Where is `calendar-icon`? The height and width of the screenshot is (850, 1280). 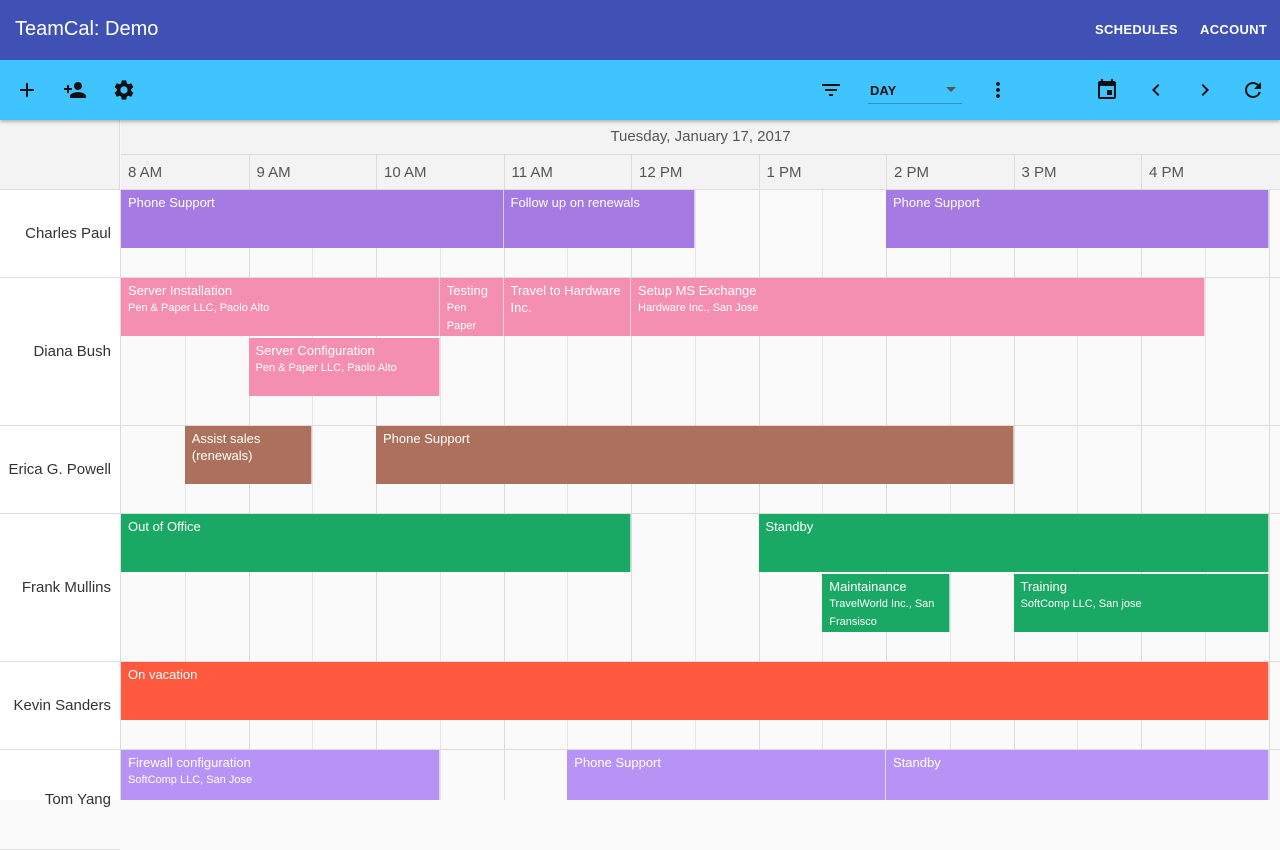
calendar-icon is located at coordinates (1107, 90).